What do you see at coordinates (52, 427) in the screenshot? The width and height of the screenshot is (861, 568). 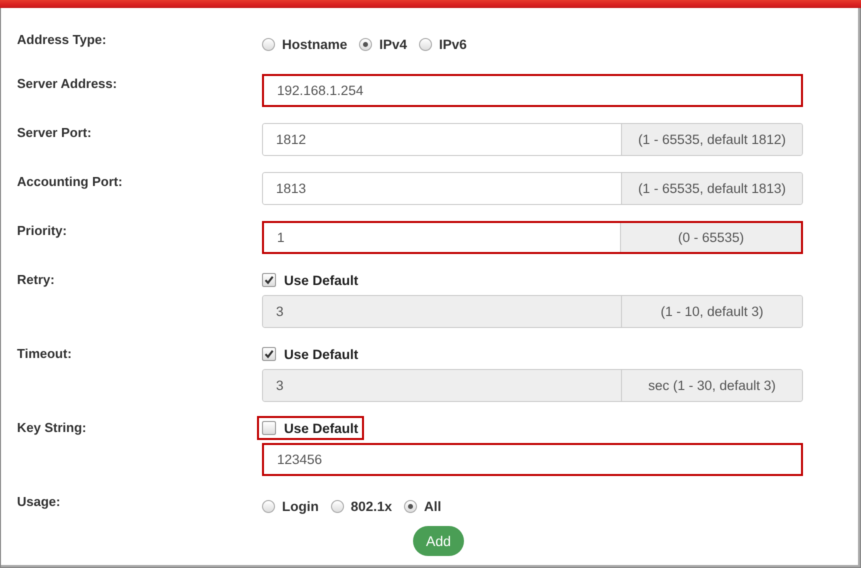 I see `field-label: Key String:` at bounding box center [52, 427].